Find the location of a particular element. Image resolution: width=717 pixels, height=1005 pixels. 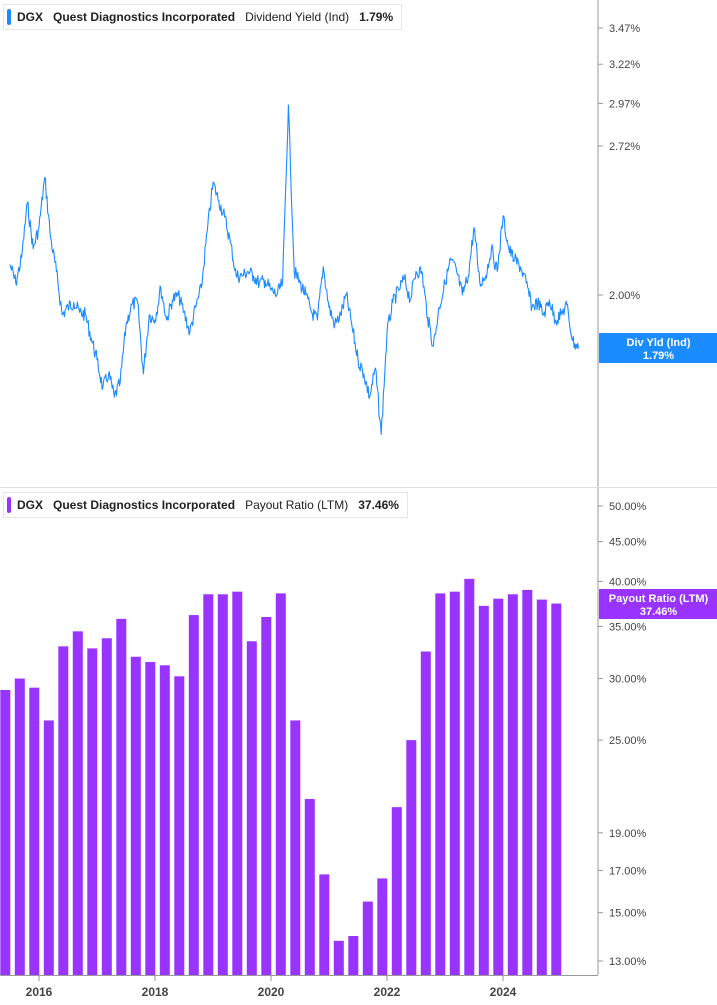

top-y-tick-label: 2.00% is located at coordinates (624, 296).